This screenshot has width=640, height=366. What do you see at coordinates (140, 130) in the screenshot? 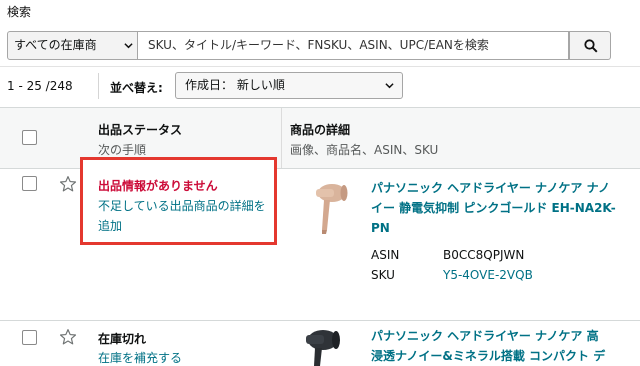
I see `header-status: 出品ステータス` at bounding box center [140, 130].